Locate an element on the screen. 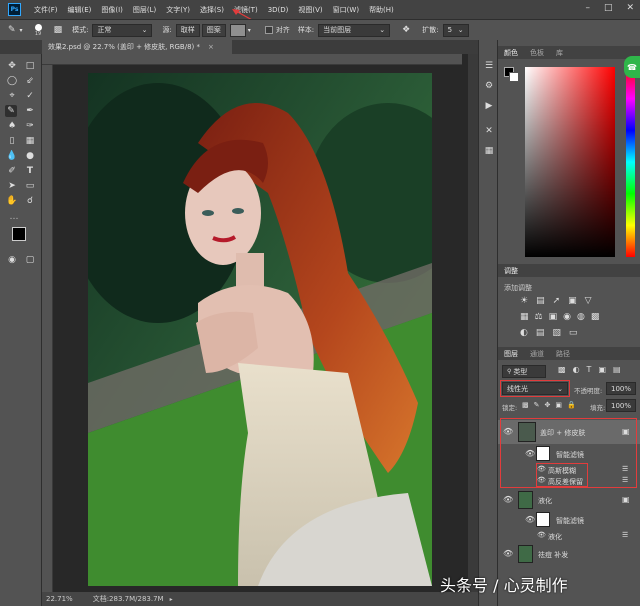  channel-mixer-icon: ◍ is located at coordinates (581, 317).